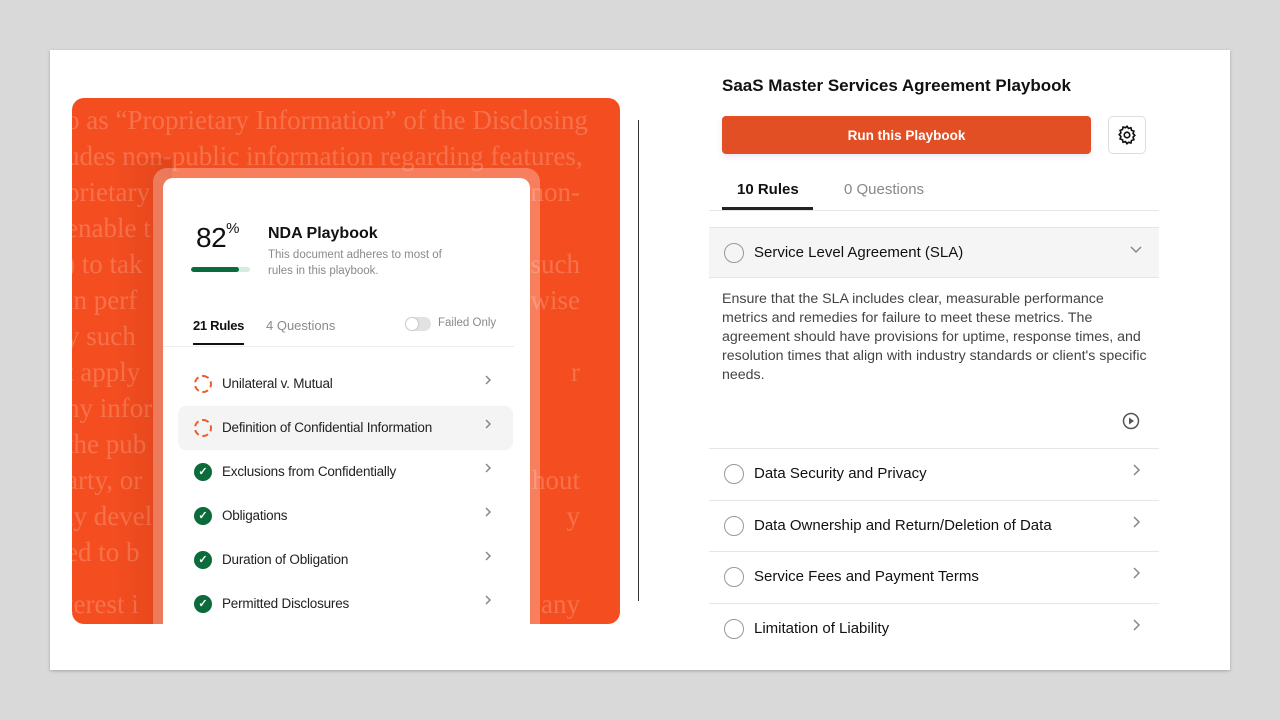 This screenshot has height=720, width=1280. Describe the element at coordinates (560, 604) in the screenshot. I see `background-text-line: any` at that location.